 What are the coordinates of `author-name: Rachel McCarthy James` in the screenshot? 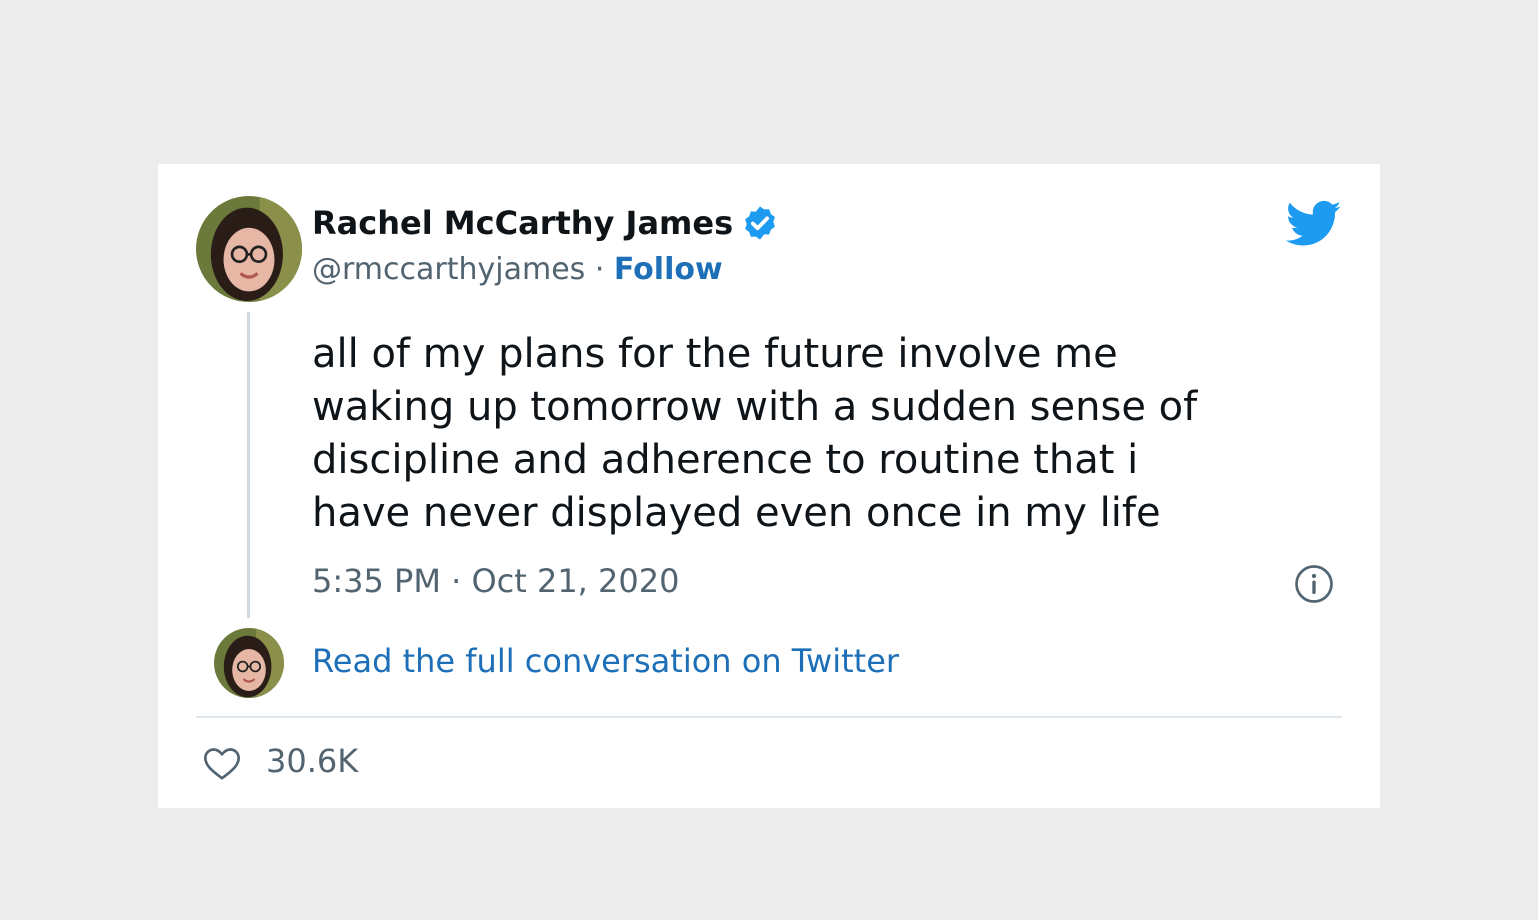 It's located at (545, 223).